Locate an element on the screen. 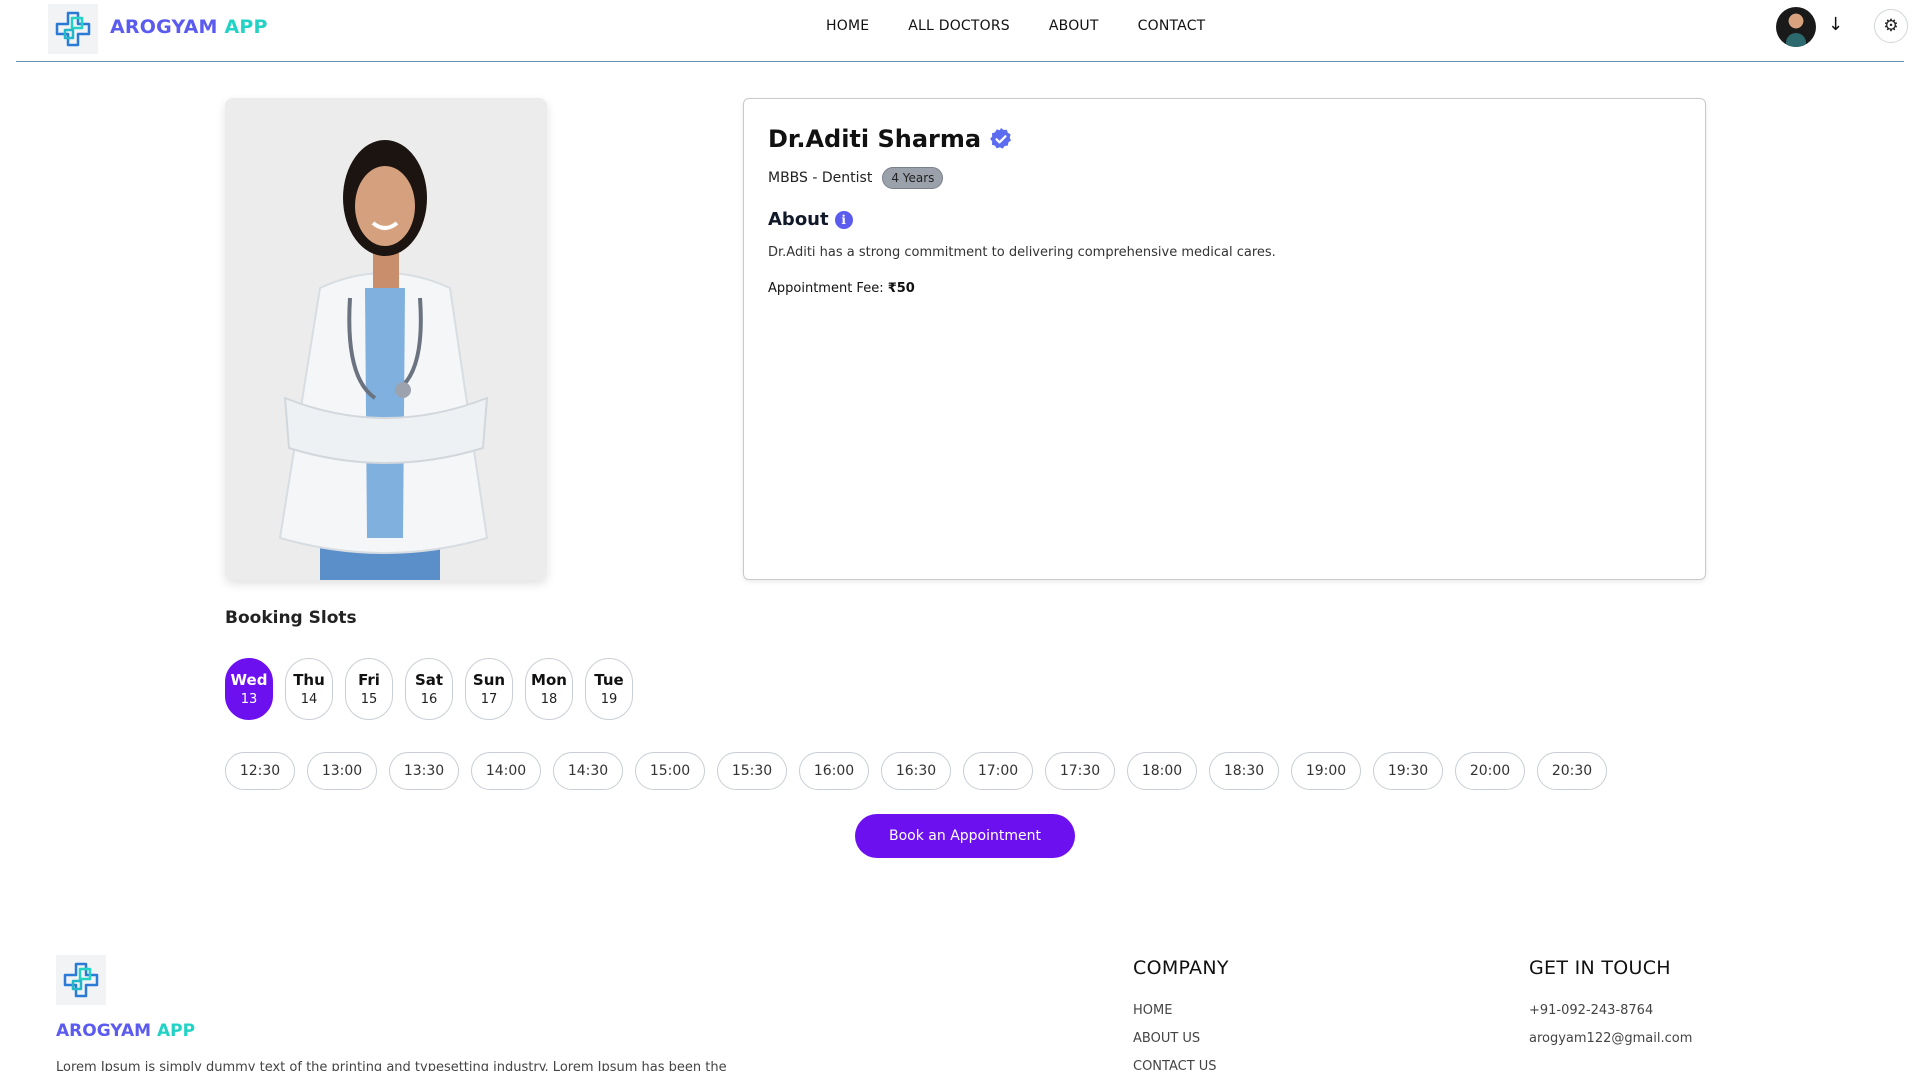 This screenshot has height=1071, width=1919. day-slot: Wed 13 is located at coordinates (249, 689).